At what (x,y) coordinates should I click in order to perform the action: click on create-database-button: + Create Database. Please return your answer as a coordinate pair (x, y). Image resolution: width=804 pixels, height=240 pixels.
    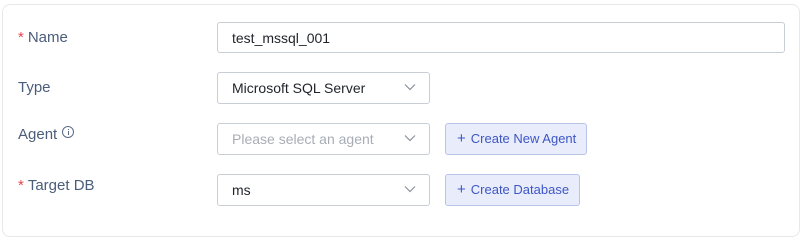
    Looking at the image, I should click on (513, 190).